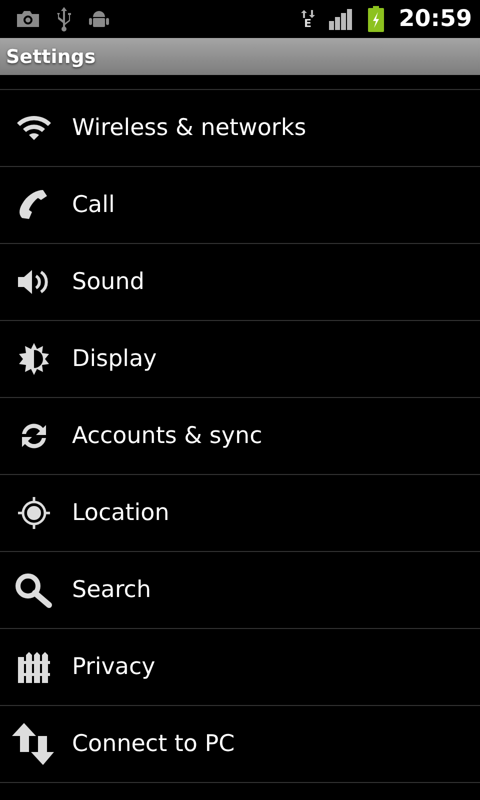  Describe the element at coordinates (435, 19) in the screenshot. I see `clock: 20:59` at that location.